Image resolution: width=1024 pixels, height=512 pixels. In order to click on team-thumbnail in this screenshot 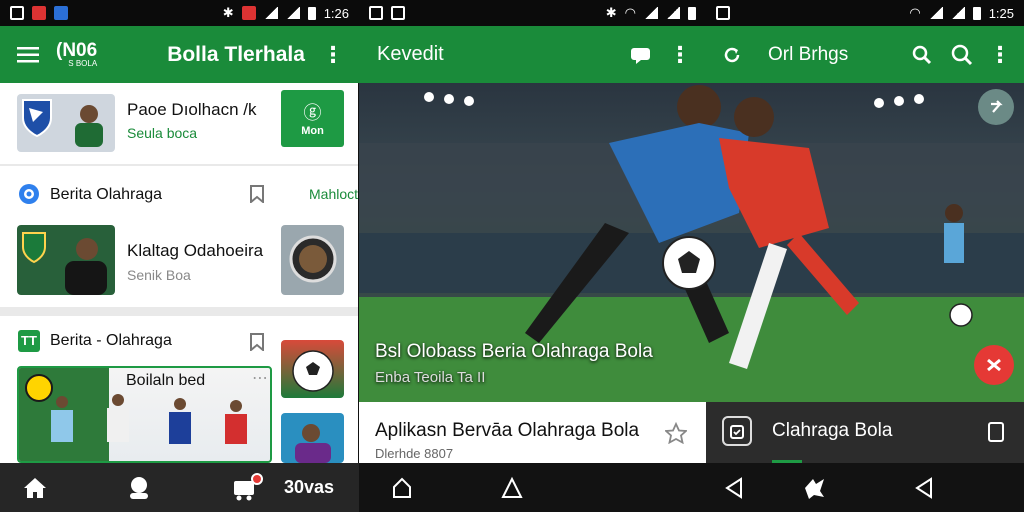, I will do `click(66, 123)`.